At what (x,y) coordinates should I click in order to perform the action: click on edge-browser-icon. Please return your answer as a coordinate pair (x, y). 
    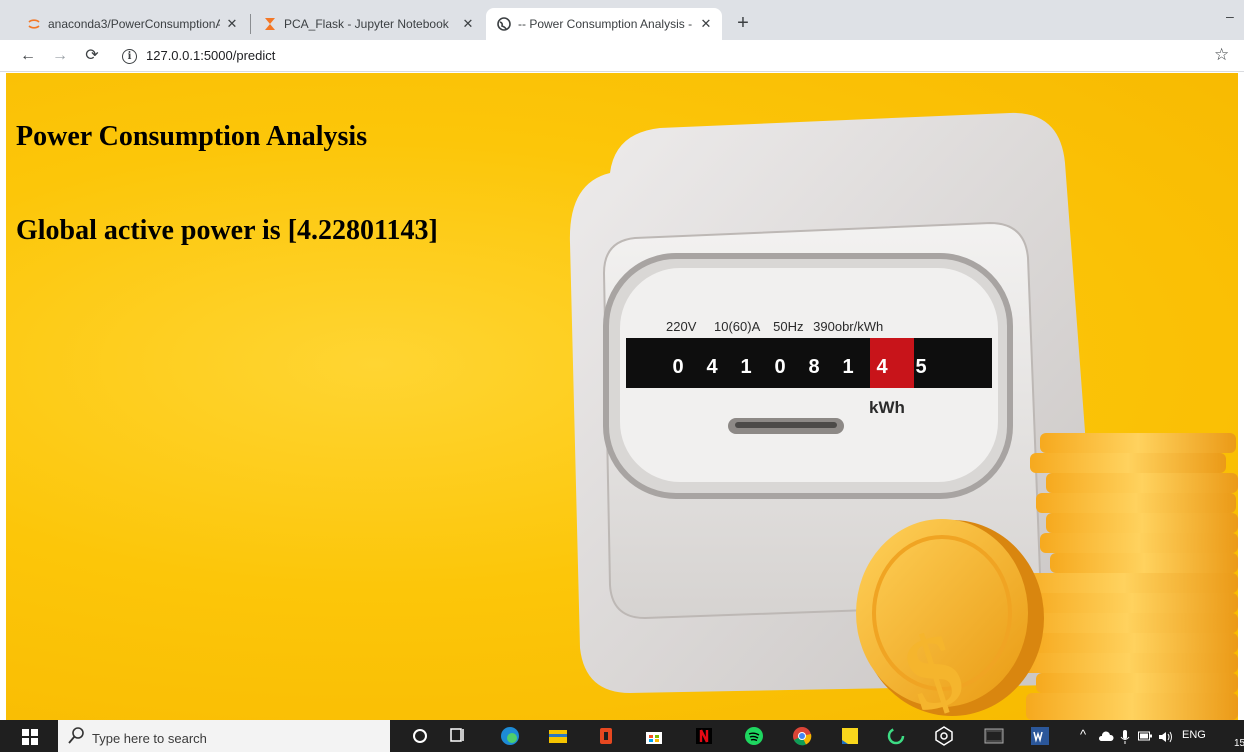
    Looking at the image, I should click on (510, 736).